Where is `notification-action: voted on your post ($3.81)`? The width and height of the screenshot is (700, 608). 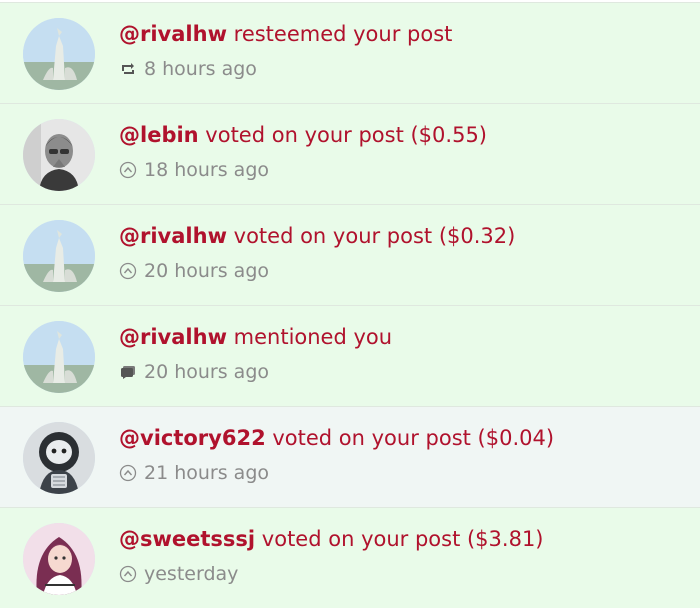 notification-action: voted on your post ($3.81) is located at coordinates (399, 539).